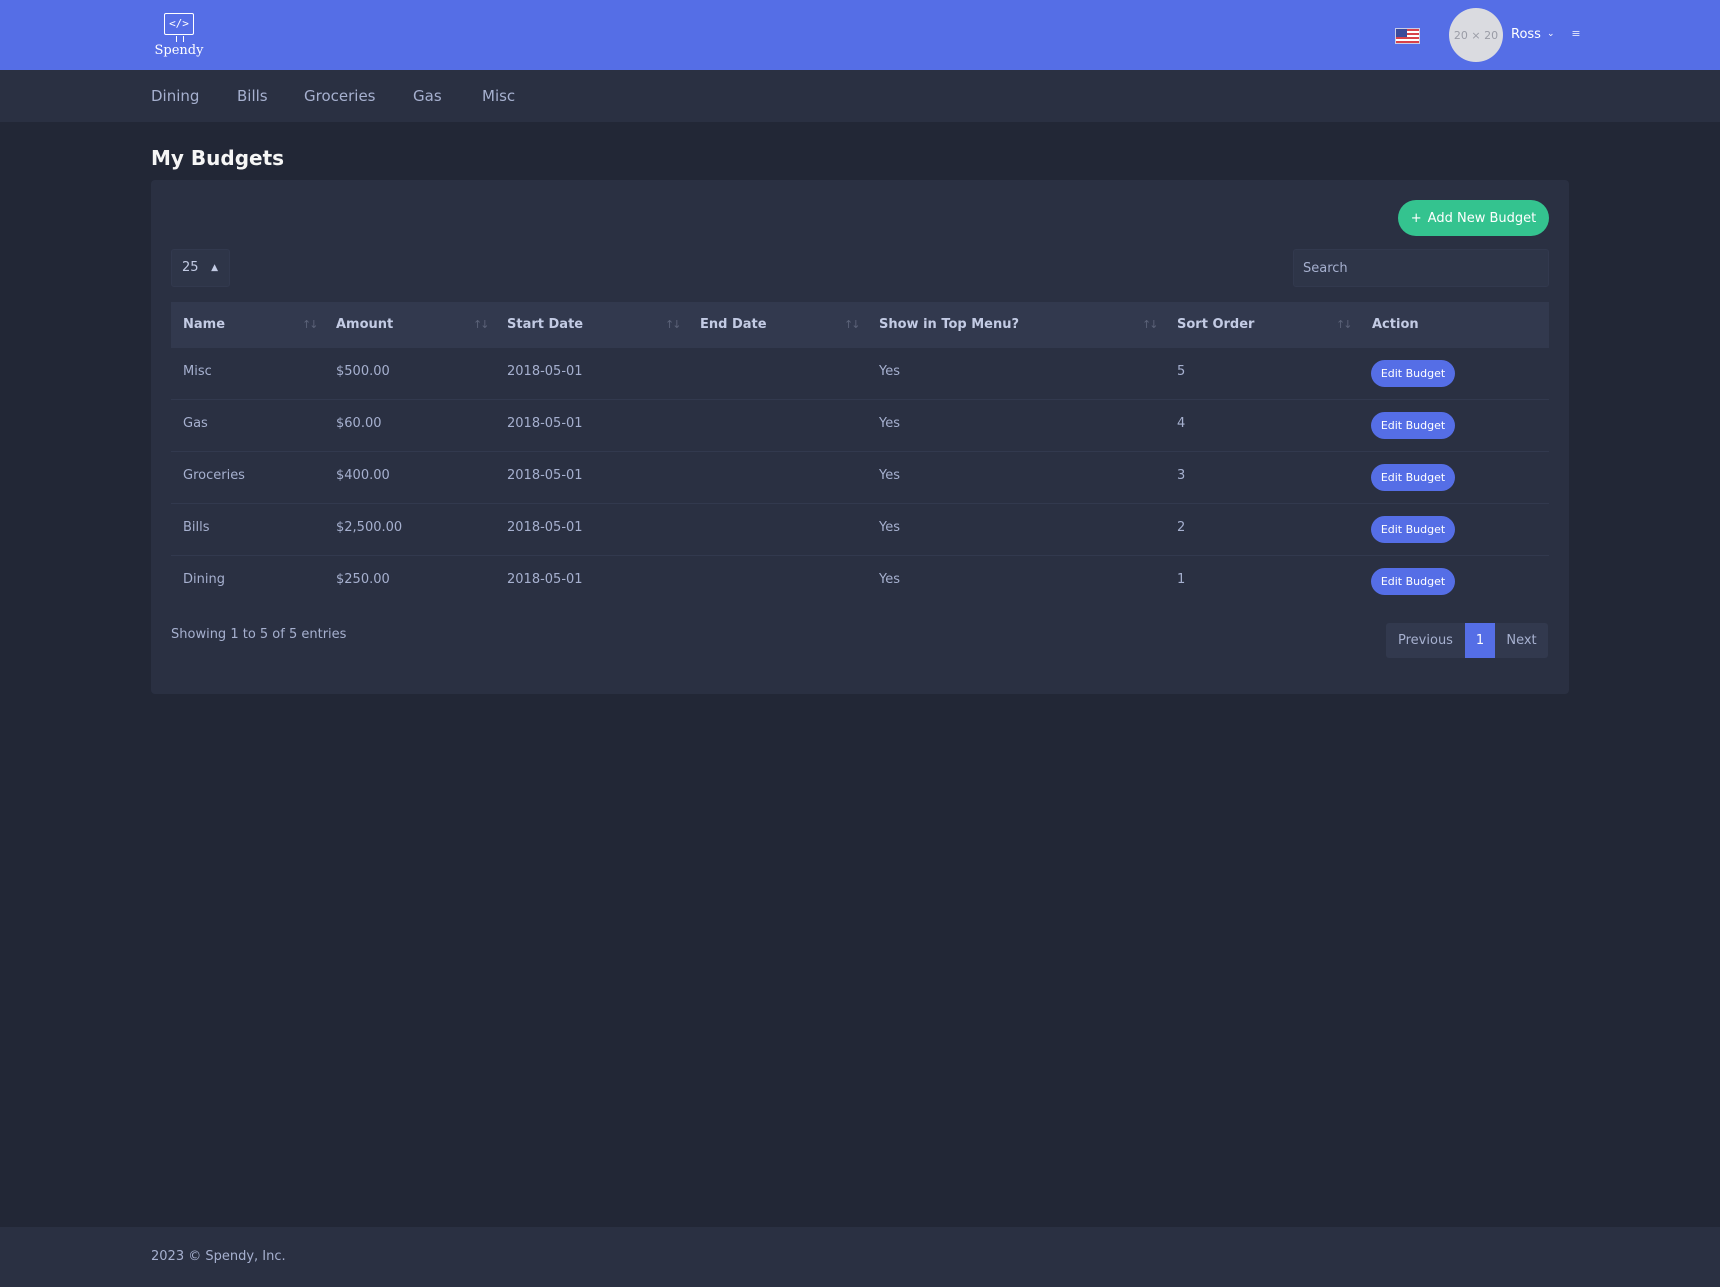  I want to click on cell-amount: $500.00, so click(363, 371).